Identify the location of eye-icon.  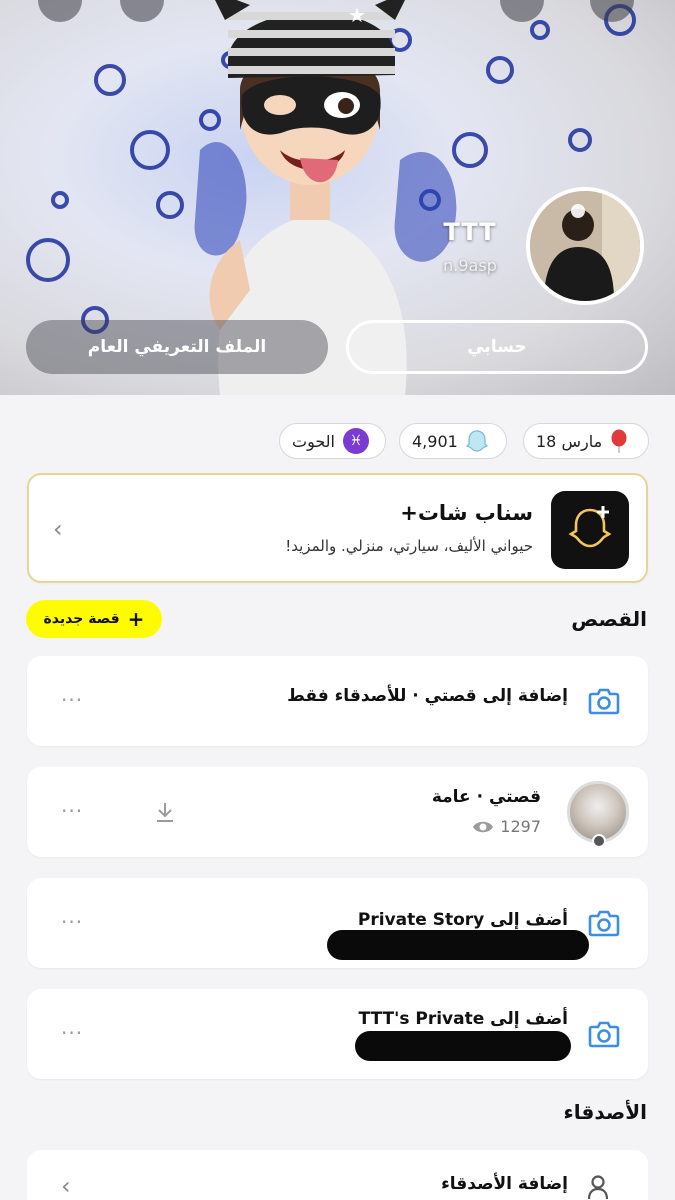
(483, 826).